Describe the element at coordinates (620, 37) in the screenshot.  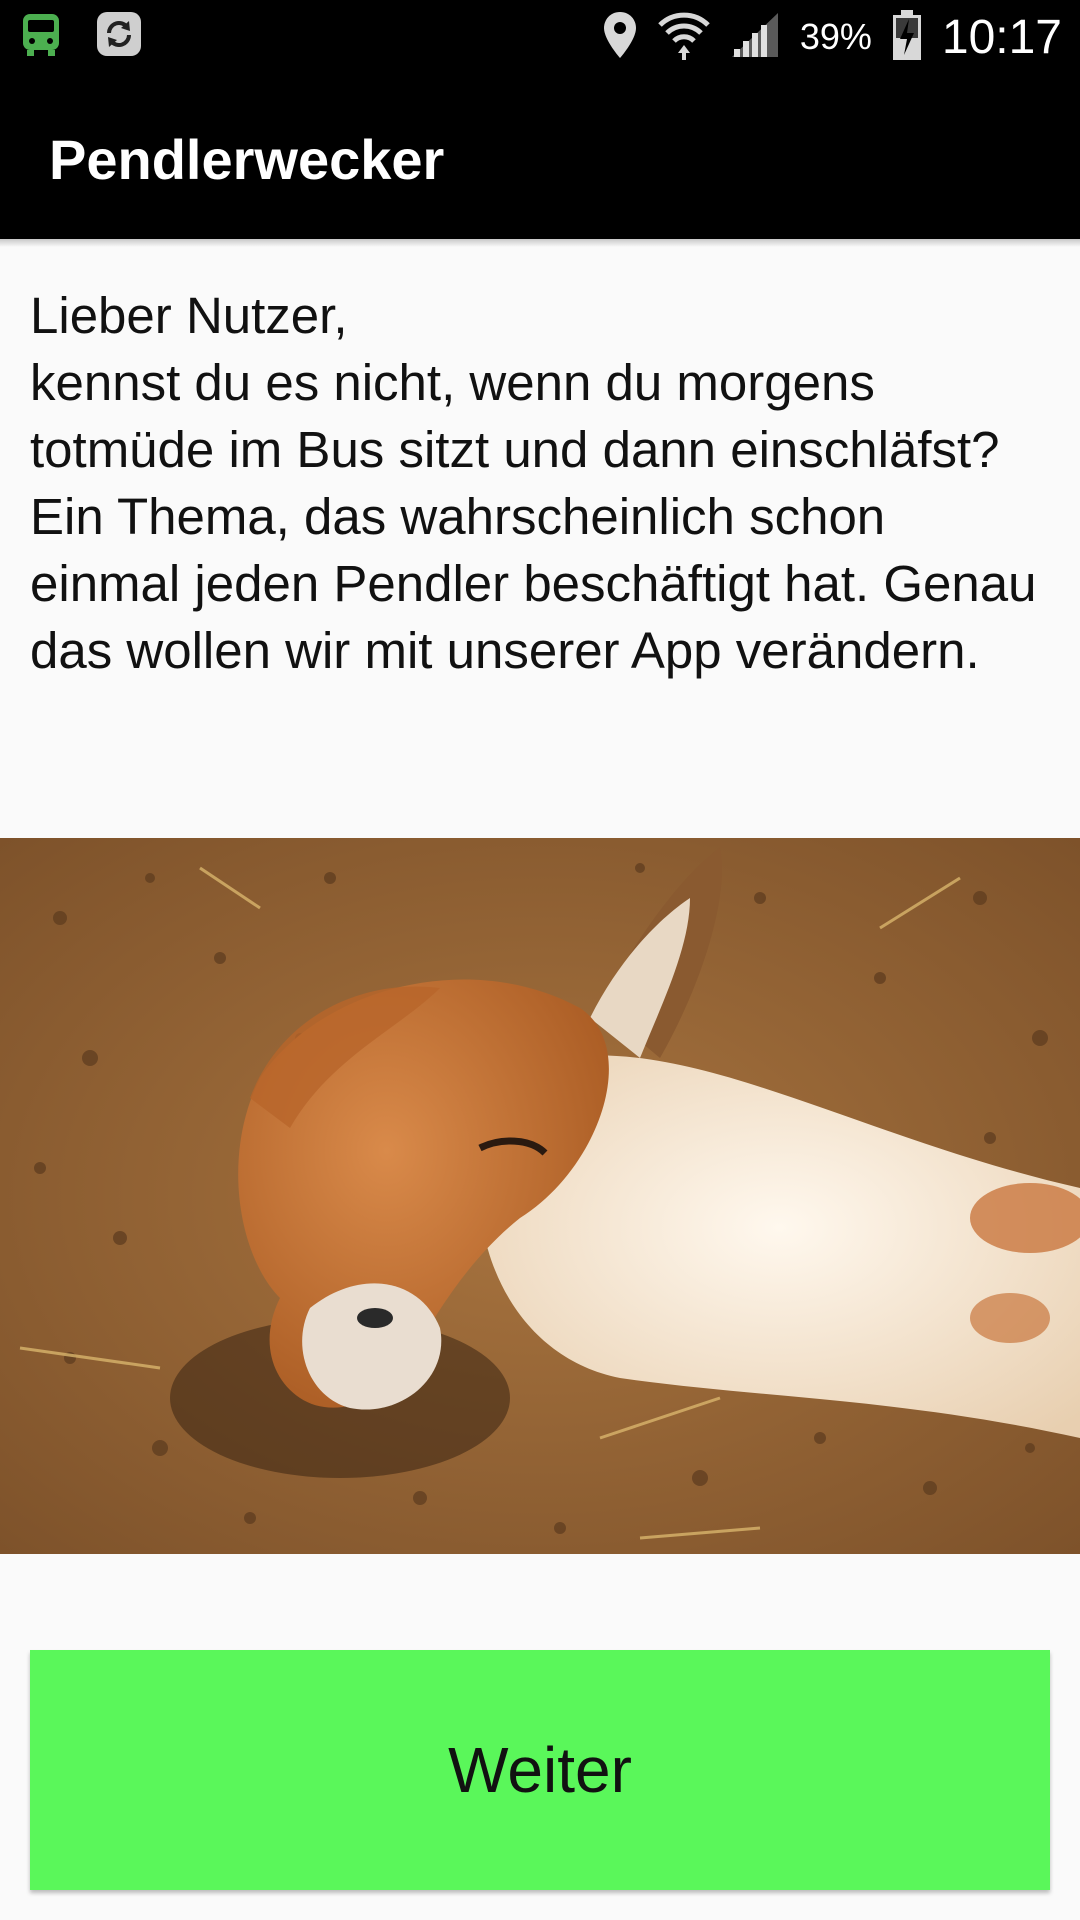
I see `location-icon` at that location.